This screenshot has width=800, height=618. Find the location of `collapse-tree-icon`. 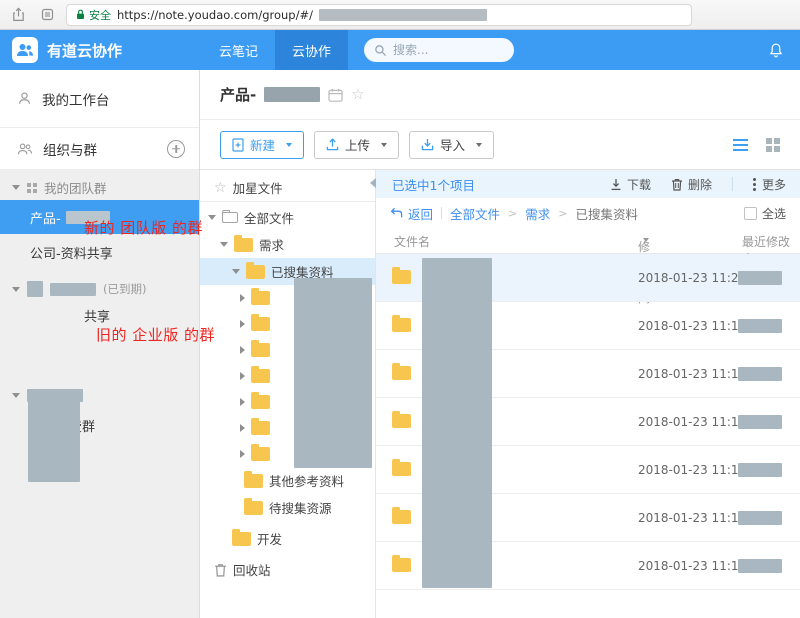

collapse-tree-icon is located at coordinates (373, 183).